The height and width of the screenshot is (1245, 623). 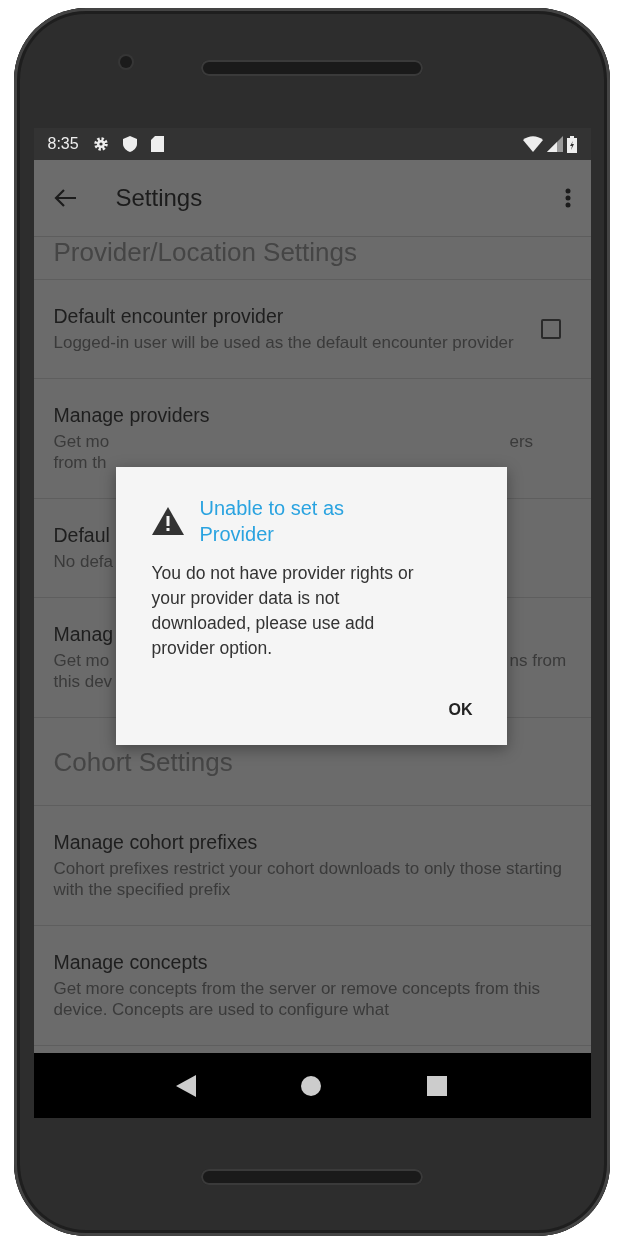 I want to click on status-time: 8:35, so click(x=63, y=144).